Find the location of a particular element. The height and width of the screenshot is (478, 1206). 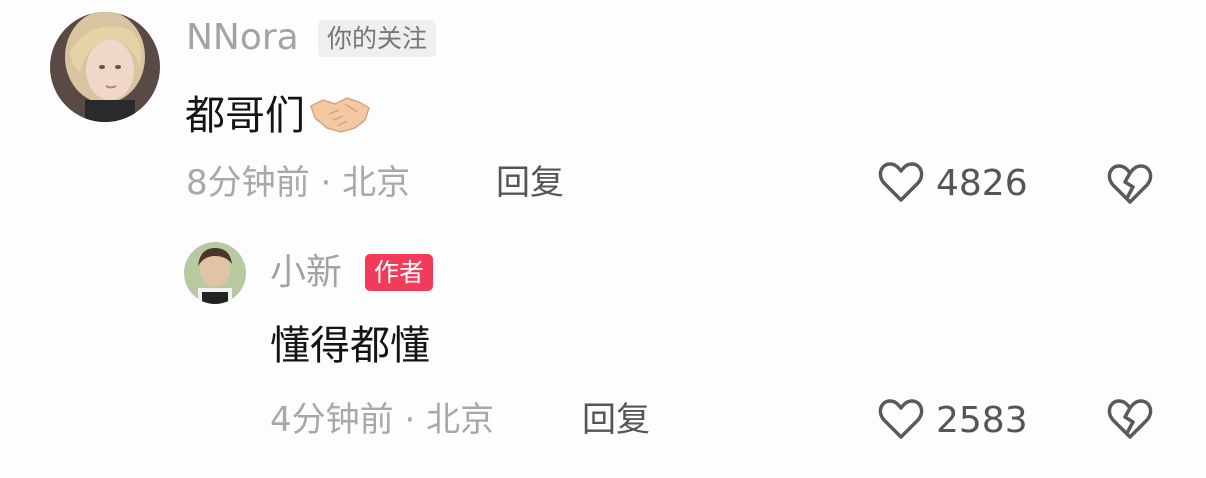

comment-text: 都哥们 is located at coordinates (278, 115).